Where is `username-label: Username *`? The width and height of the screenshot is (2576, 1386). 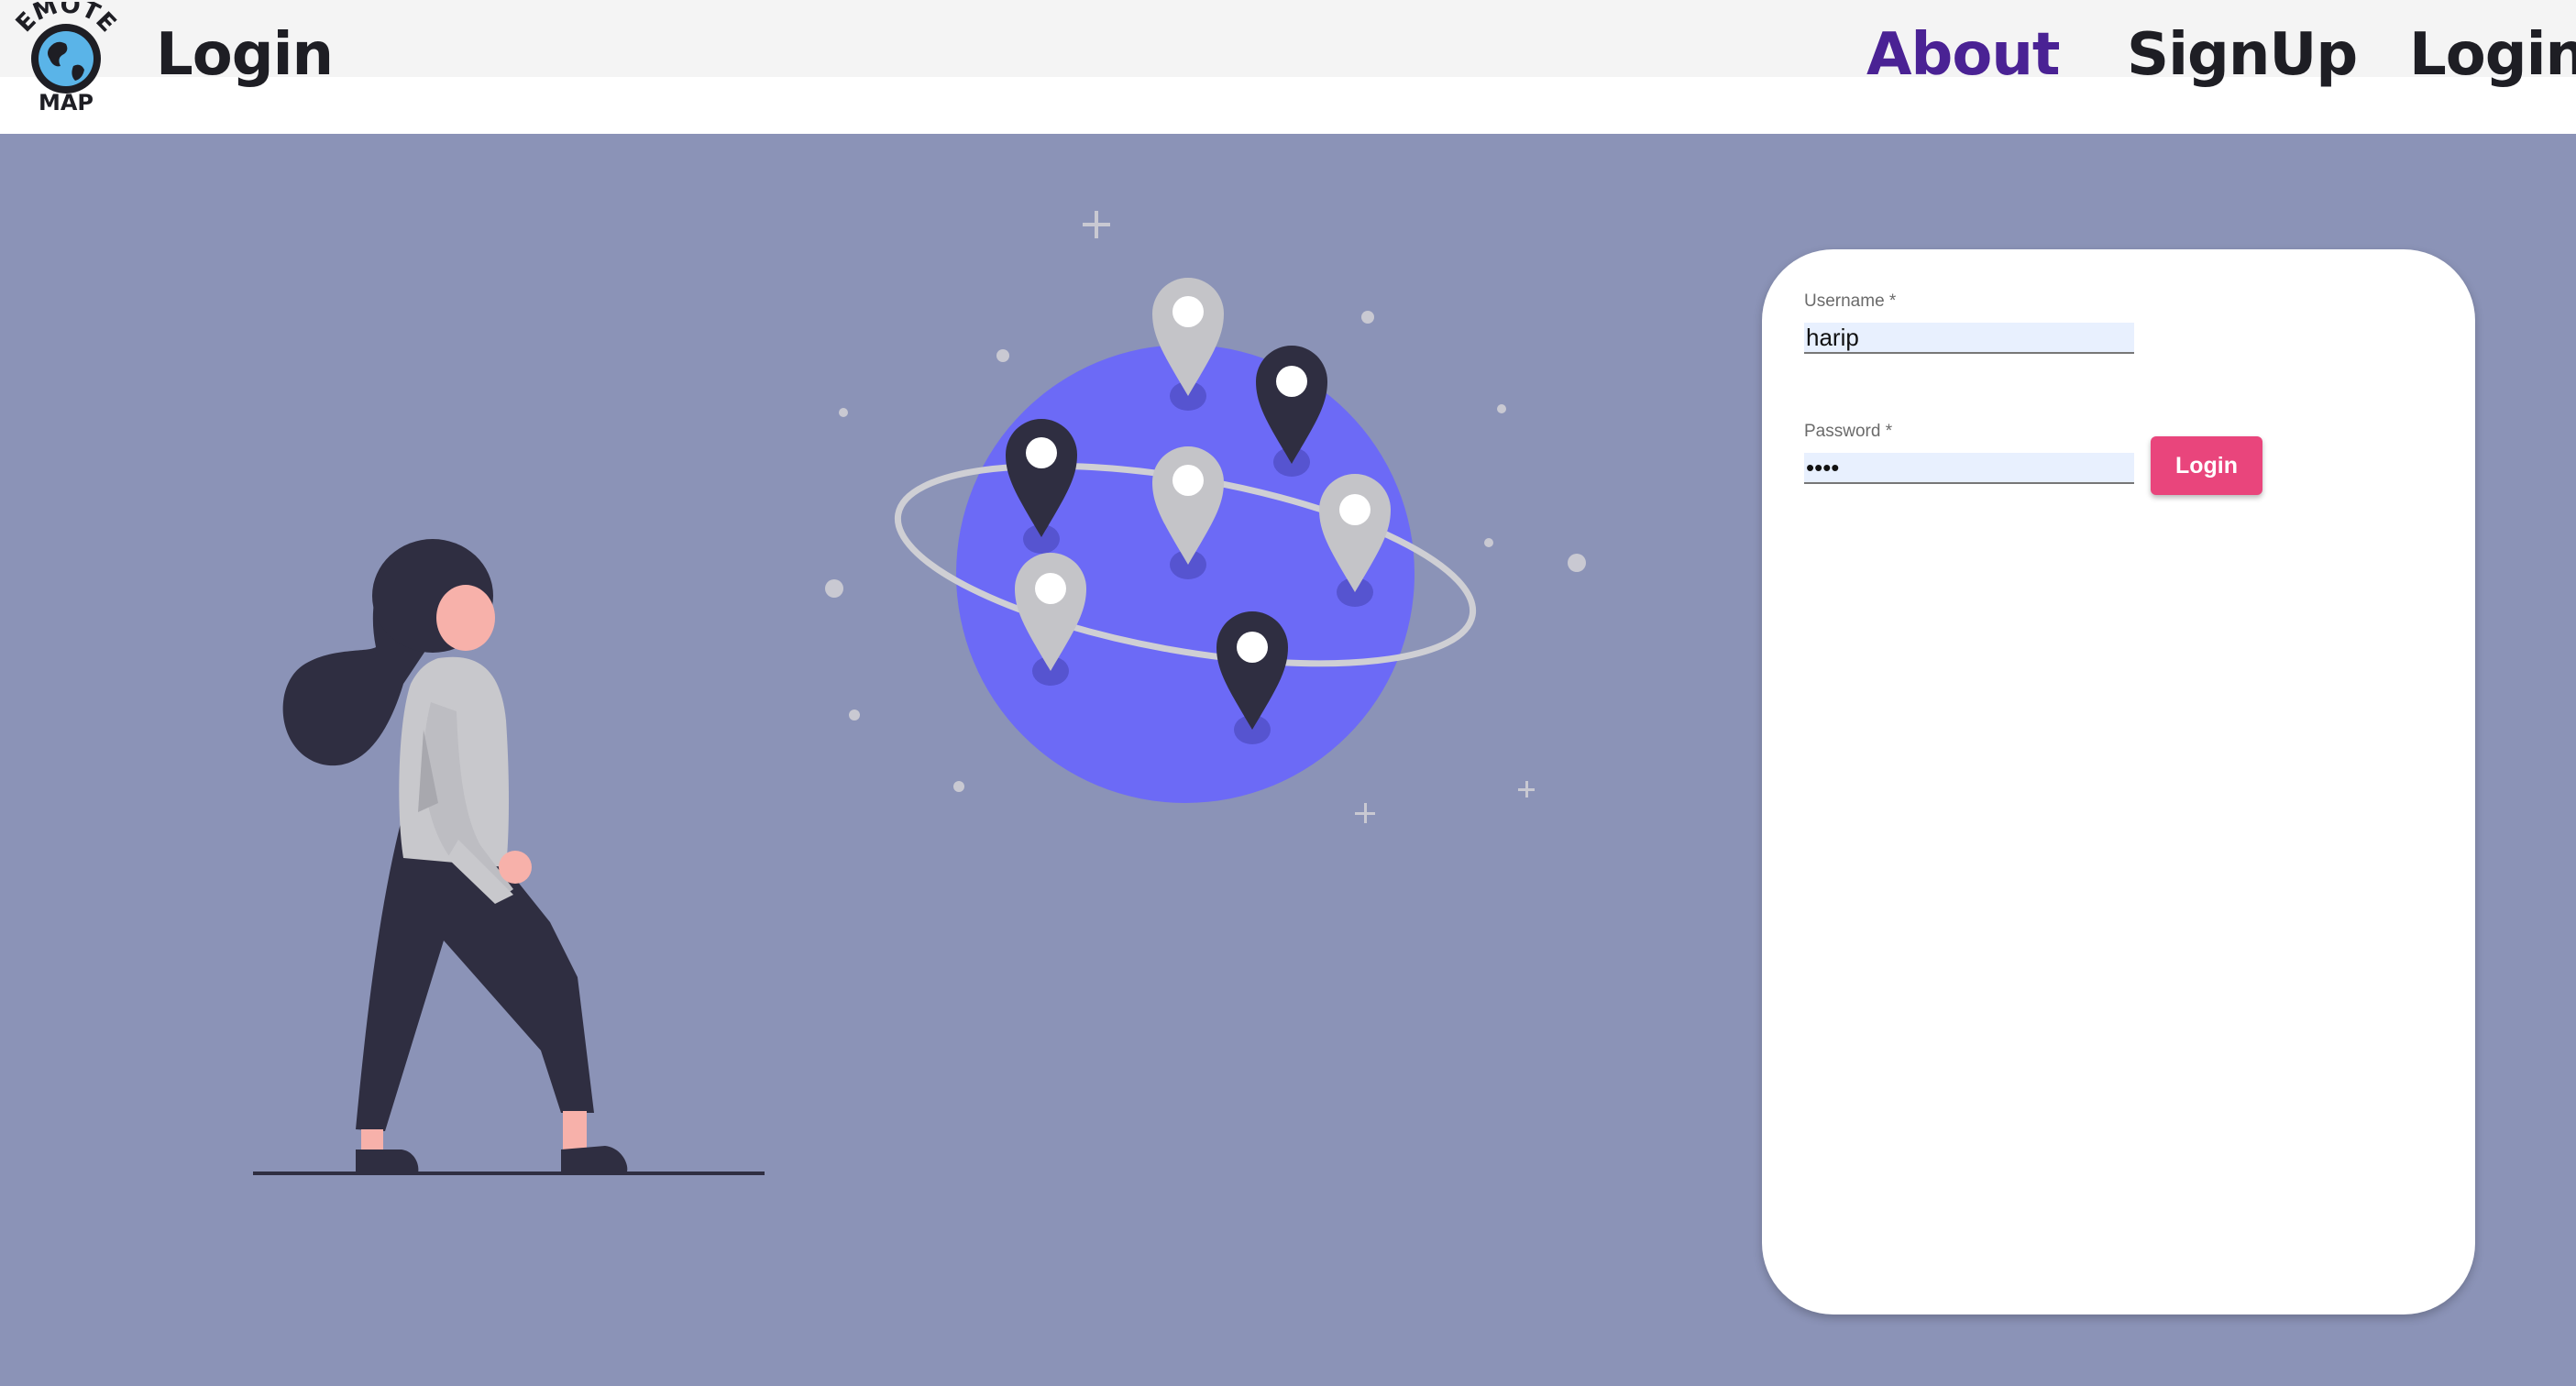 username-label: Username * is located at coordinates (1850, 301).